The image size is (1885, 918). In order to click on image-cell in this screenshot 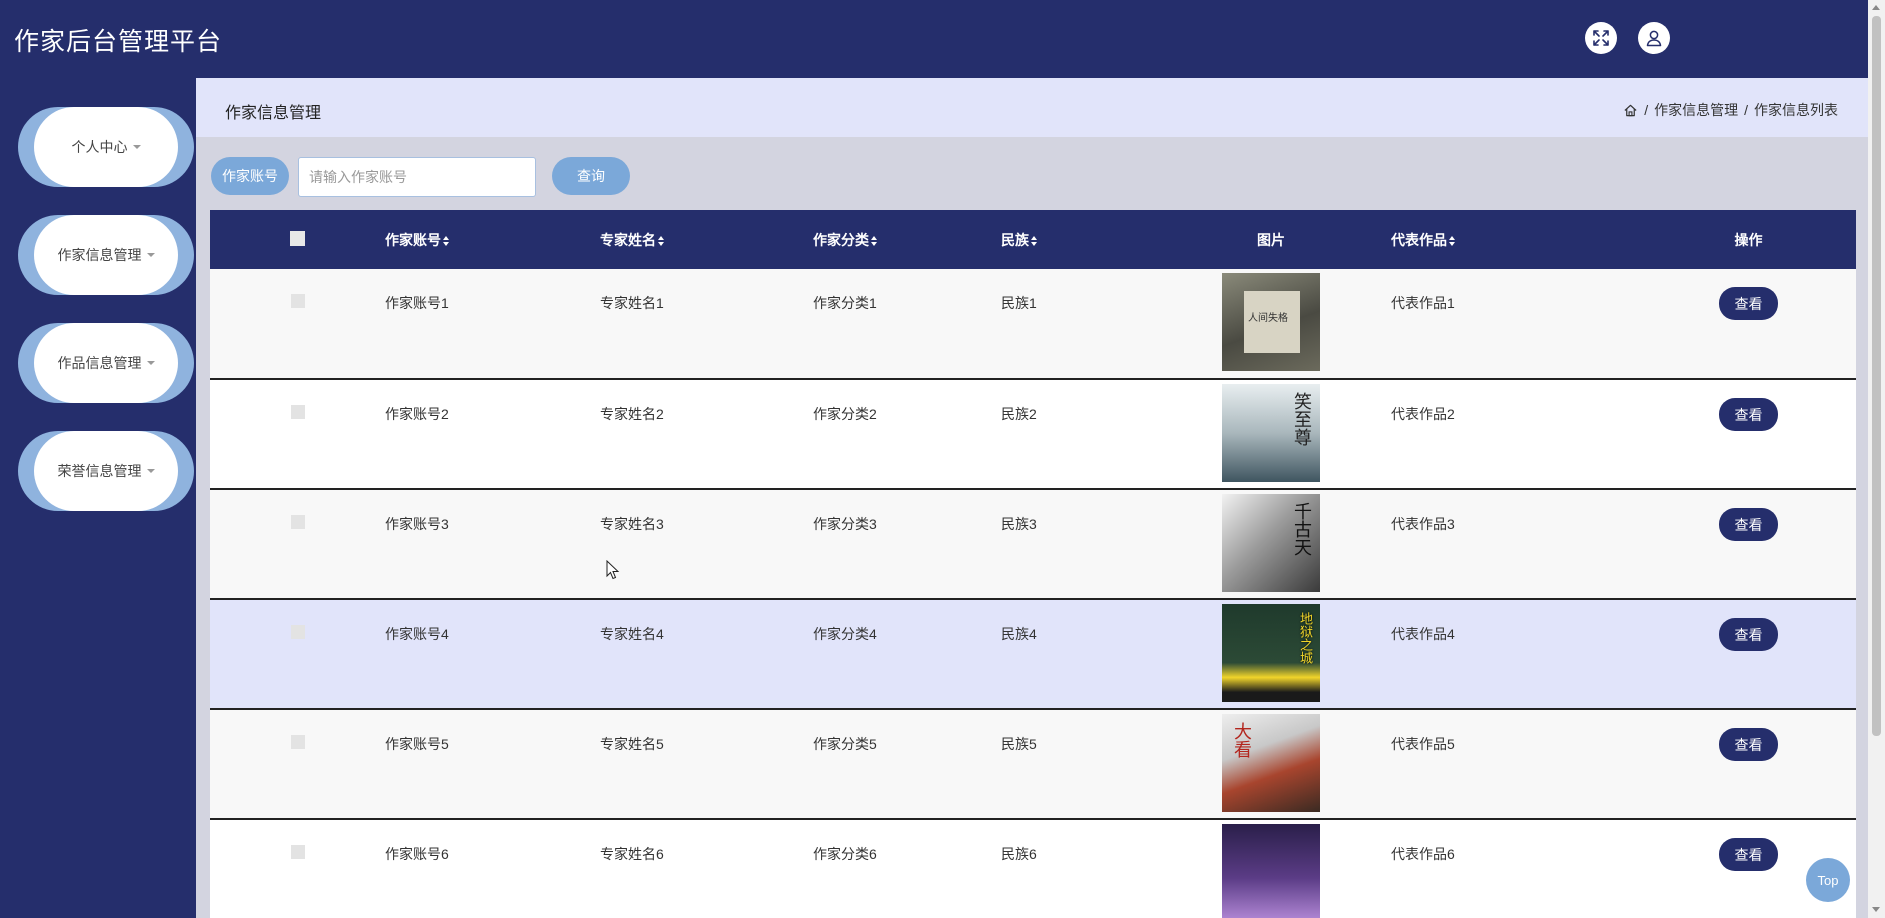, I will do `click(1271, 868)`.